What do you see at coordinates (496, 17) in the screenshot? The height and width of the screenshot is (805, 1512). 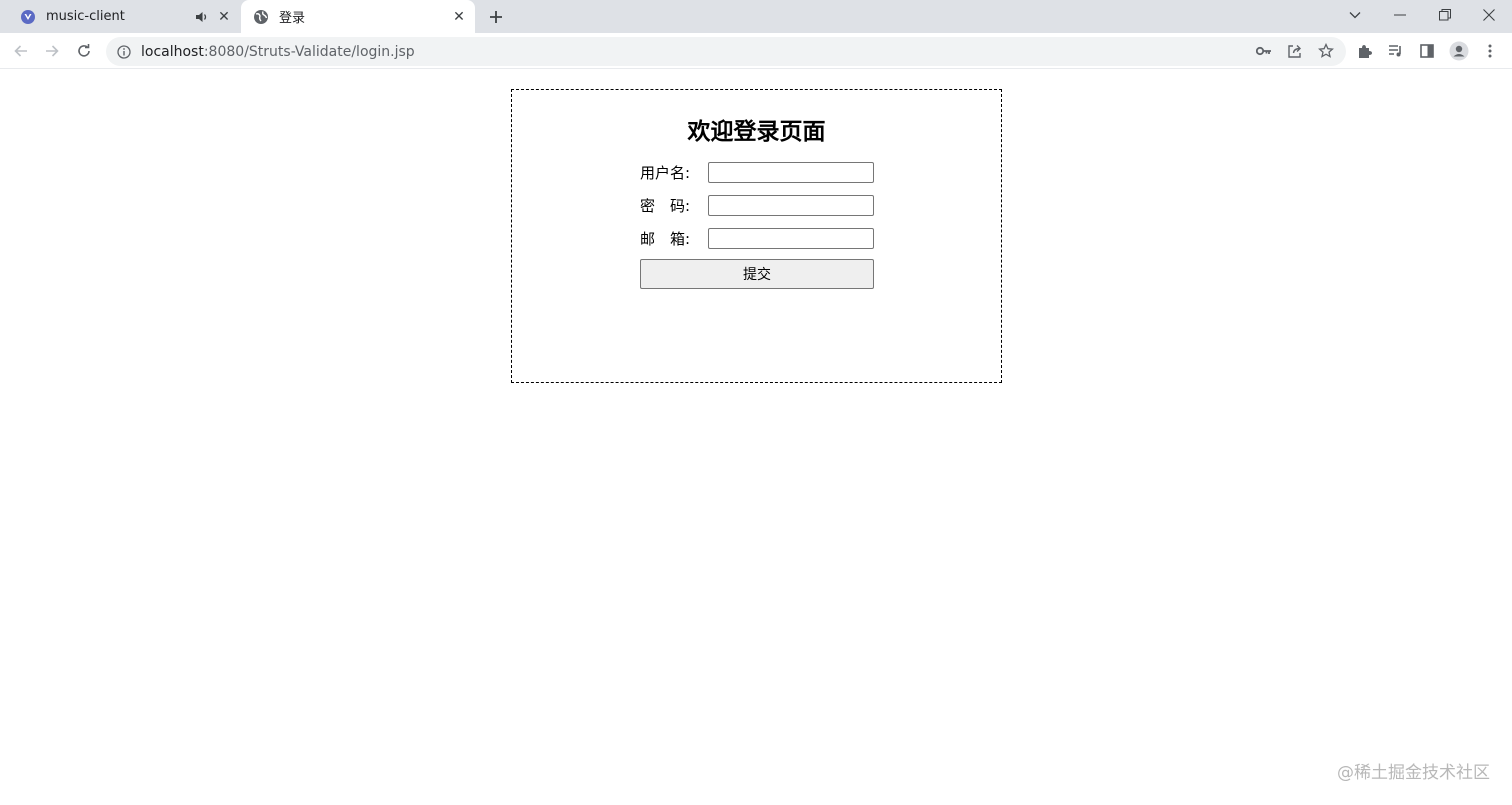 I see `new-tab-plus-icon` at bounding box center [496, 17].